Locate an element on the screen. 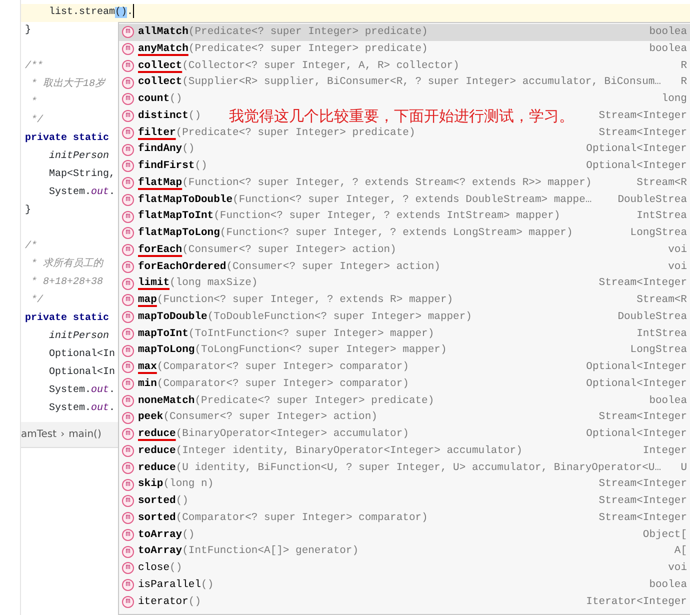 Image resolution: width=690 pixels, height=615 pixels. matched-brace: () is located at coordinates (121, 12).